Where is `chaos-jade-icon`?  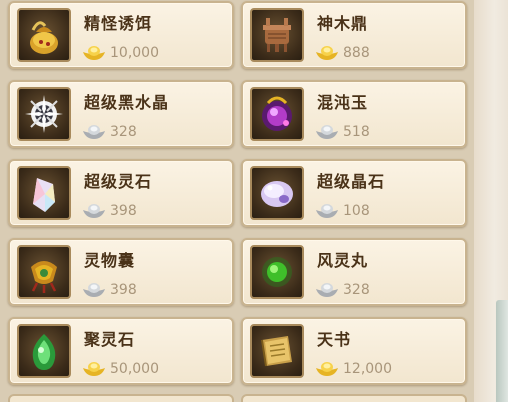 chaos-jade-icon is located at coordinates (277, 114).